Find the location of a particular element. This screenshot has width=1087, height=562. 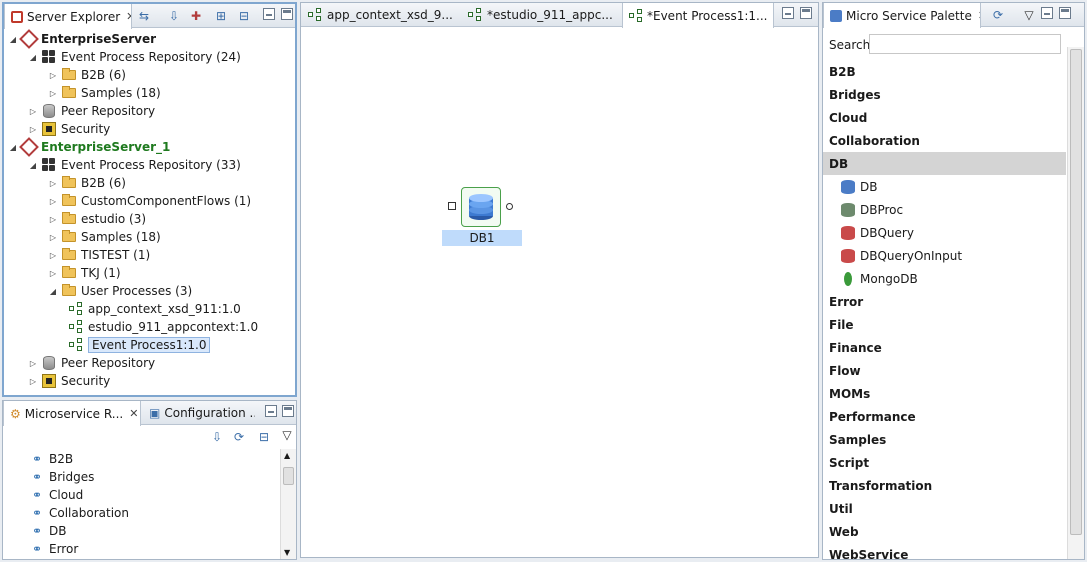

palette-category: MOMs is located at coordinates (944, 393).